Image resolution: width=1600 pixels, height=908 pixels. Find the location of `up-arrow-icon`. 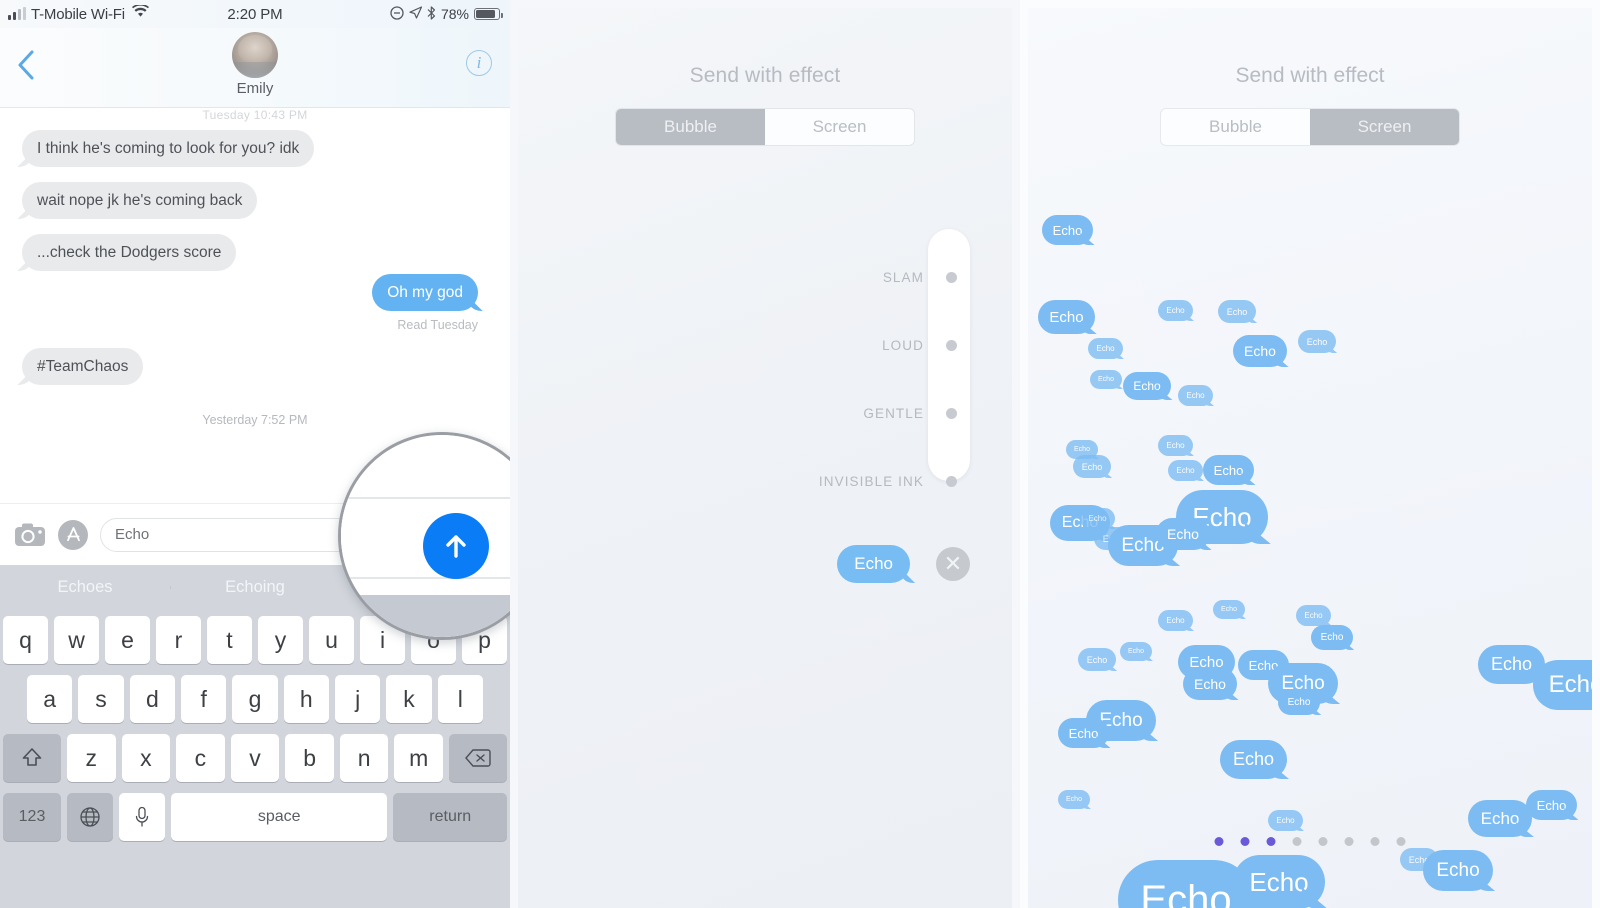

up-arrow-icon is located at coordinates (456, 546).